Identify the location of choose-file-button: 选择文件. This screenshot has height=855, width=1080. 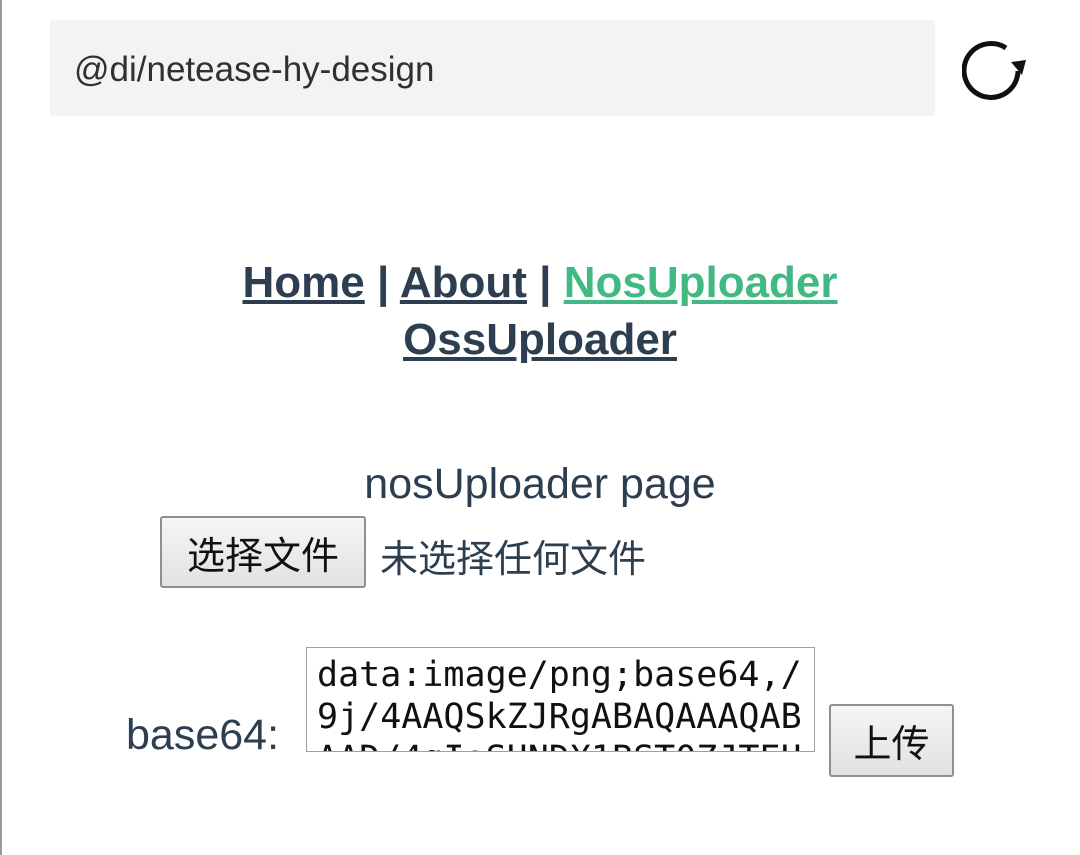
(263, 552).